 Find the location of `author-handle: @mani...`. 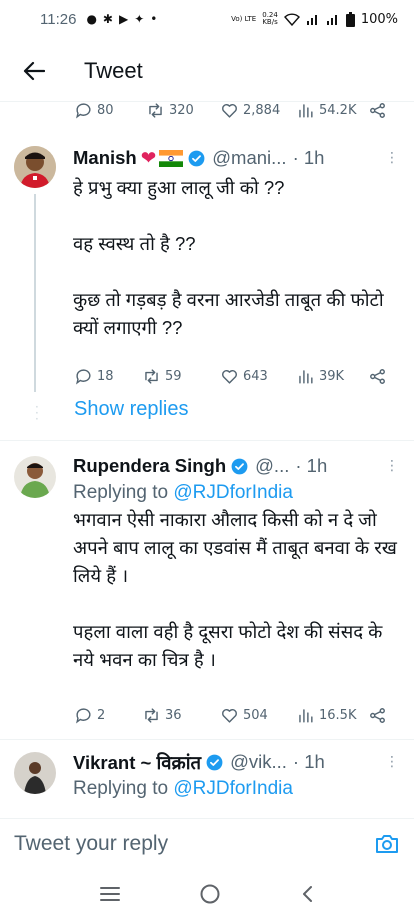

author-handle: @mani... is located at coordinates (249, 158).